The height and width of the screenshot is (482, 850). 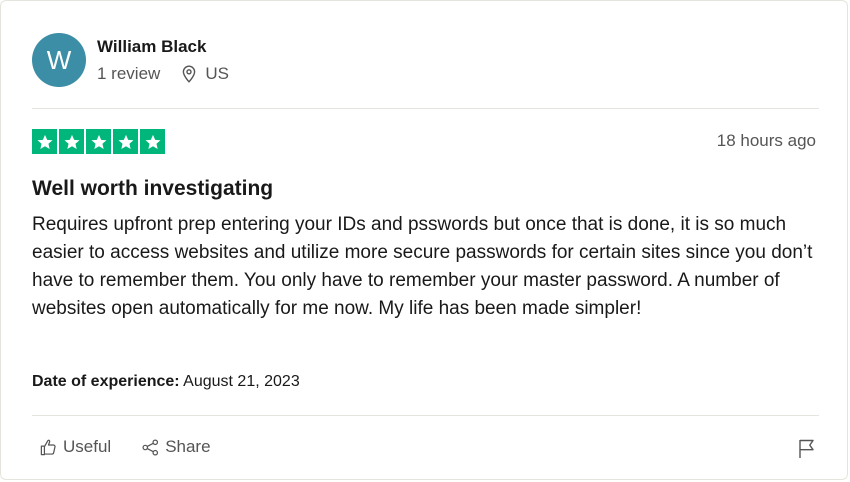 I want to click on review-count: 1 review, so click(x=129, y=73).